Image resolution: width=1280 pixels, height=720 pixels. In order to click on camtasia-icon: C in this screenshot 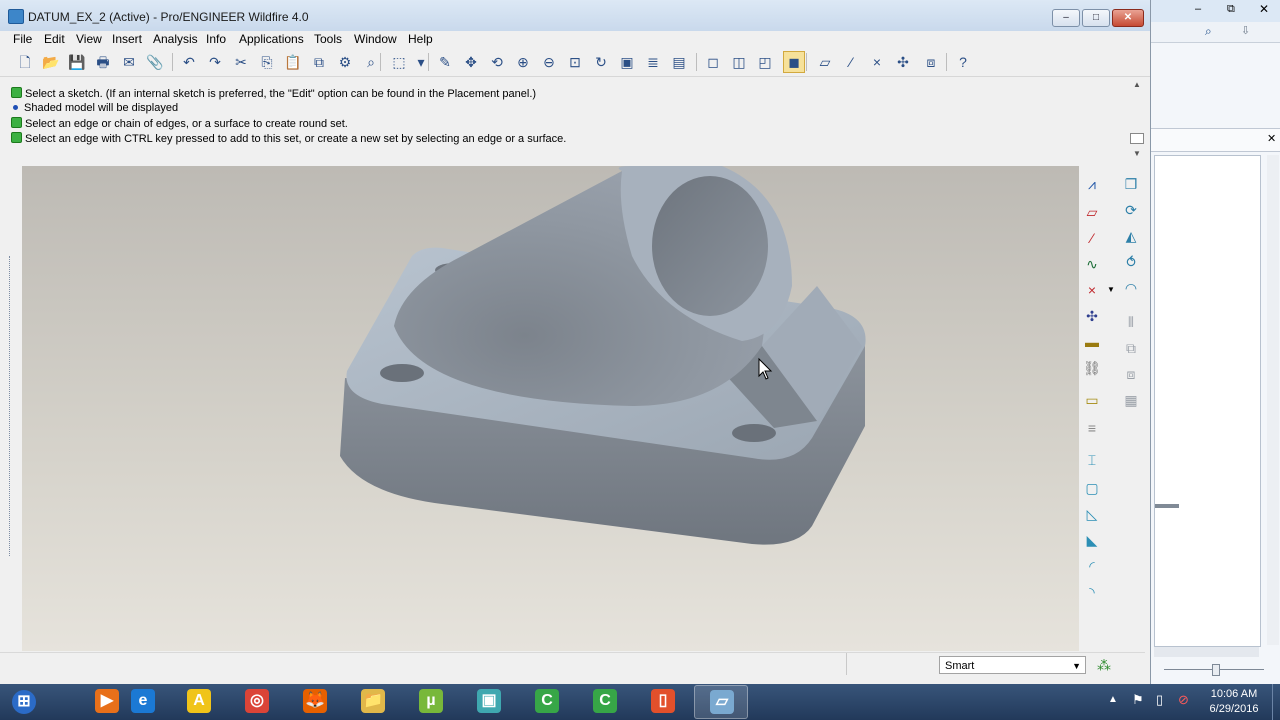, I will do `click(547, 702)`.